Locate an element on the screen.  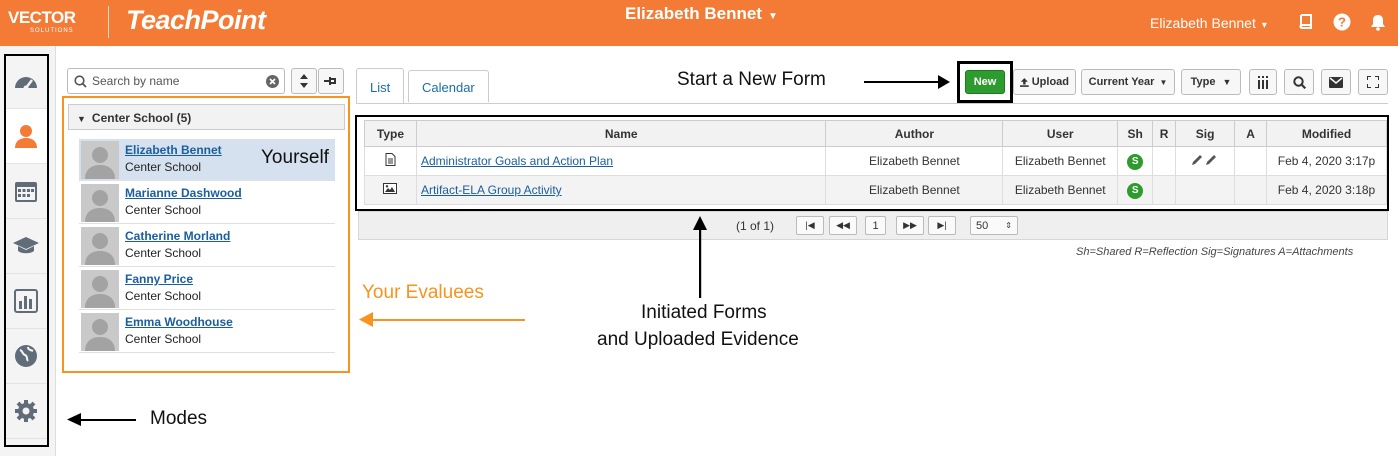
group-label: Center School (5) is located at coordinates (141, 118).